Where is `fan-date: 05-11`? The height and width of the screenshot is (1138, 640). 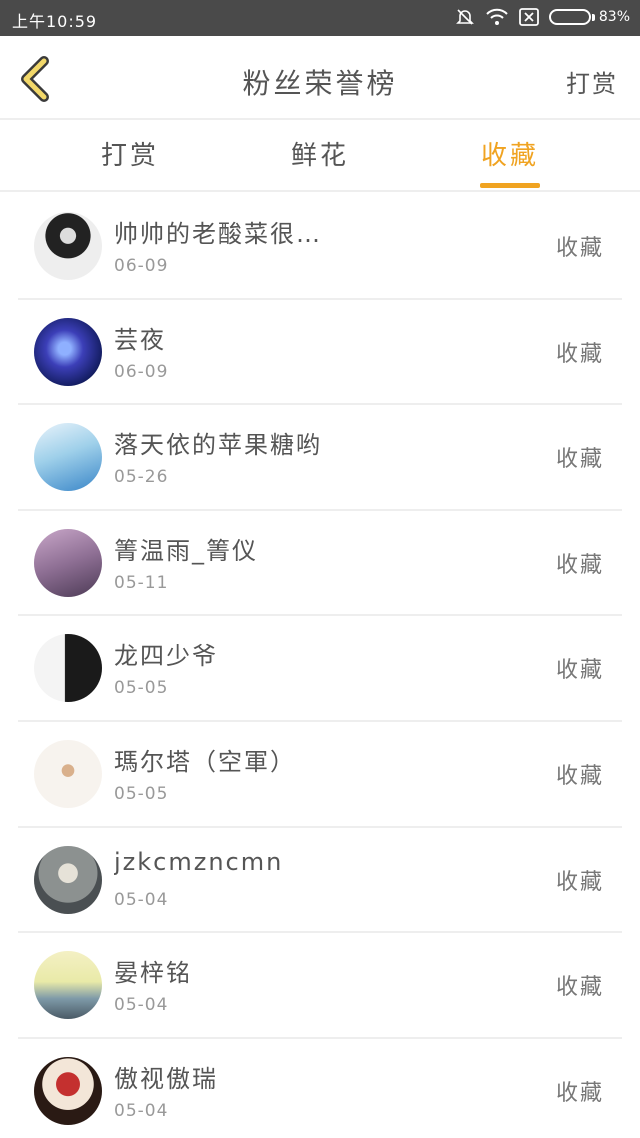
fan-date: 05-11 is located at coordinates (141, 582).